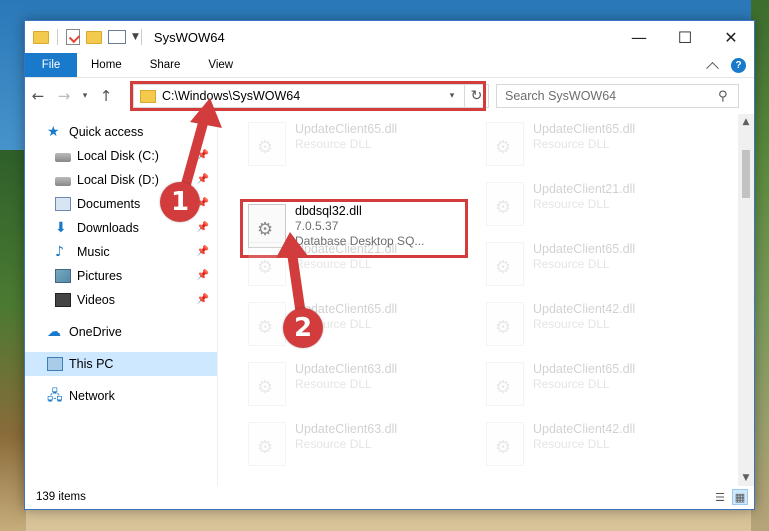  Describe the element at coordinates (730, 497) in the screenshot. I see `view-switcher: ☰ ▦` at that location.